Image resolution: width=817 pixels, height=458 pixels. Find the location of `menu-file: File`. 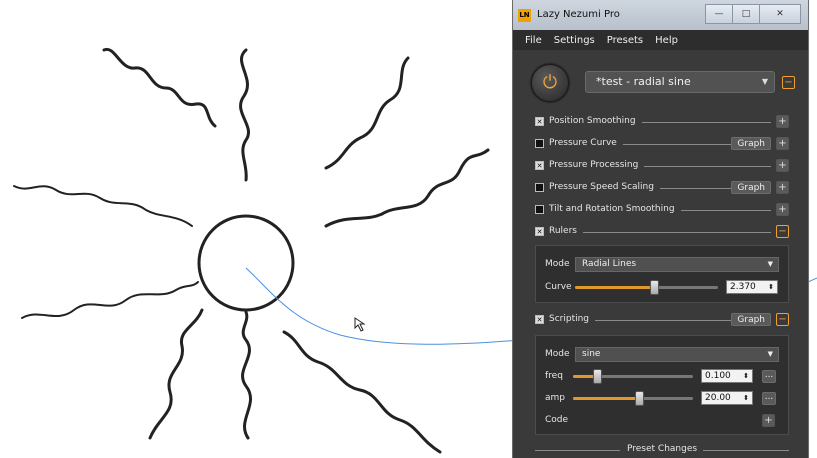

menu-file: File is located at coordinates (533, 40).